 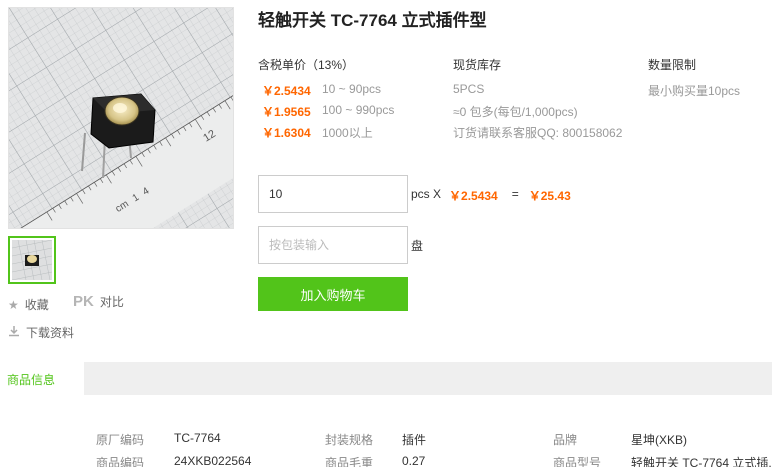 What do you see at coordinates (672, 65) in the screenshot?
I see `limit-header: 数量限制` at bounding box center [672, 65].